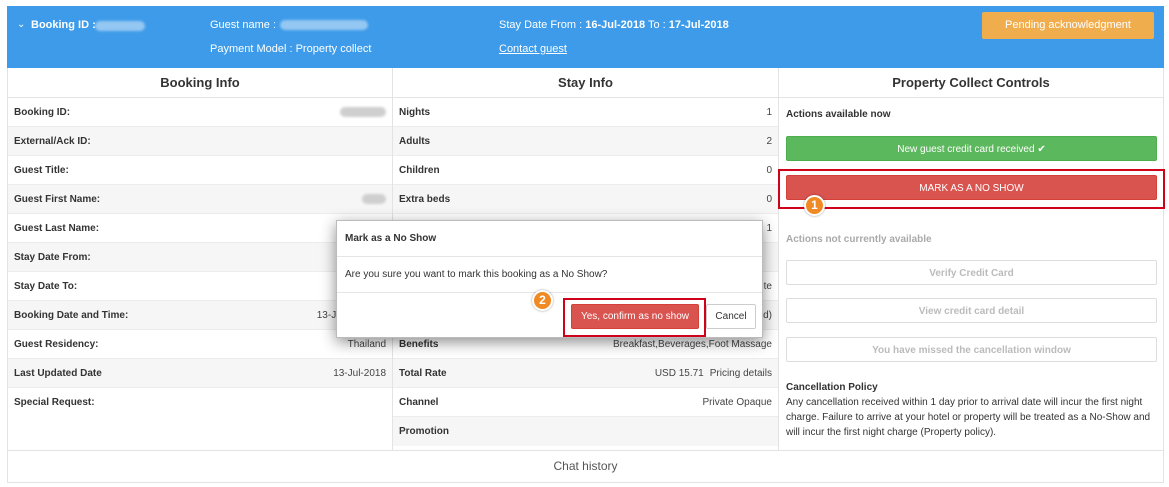  I want to click on stay-date-to-label: To :, so click(657, 25).